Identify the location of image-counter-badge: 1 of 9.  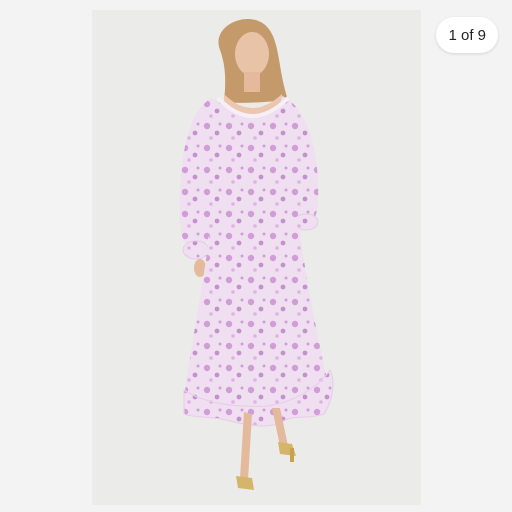
(467, 35).